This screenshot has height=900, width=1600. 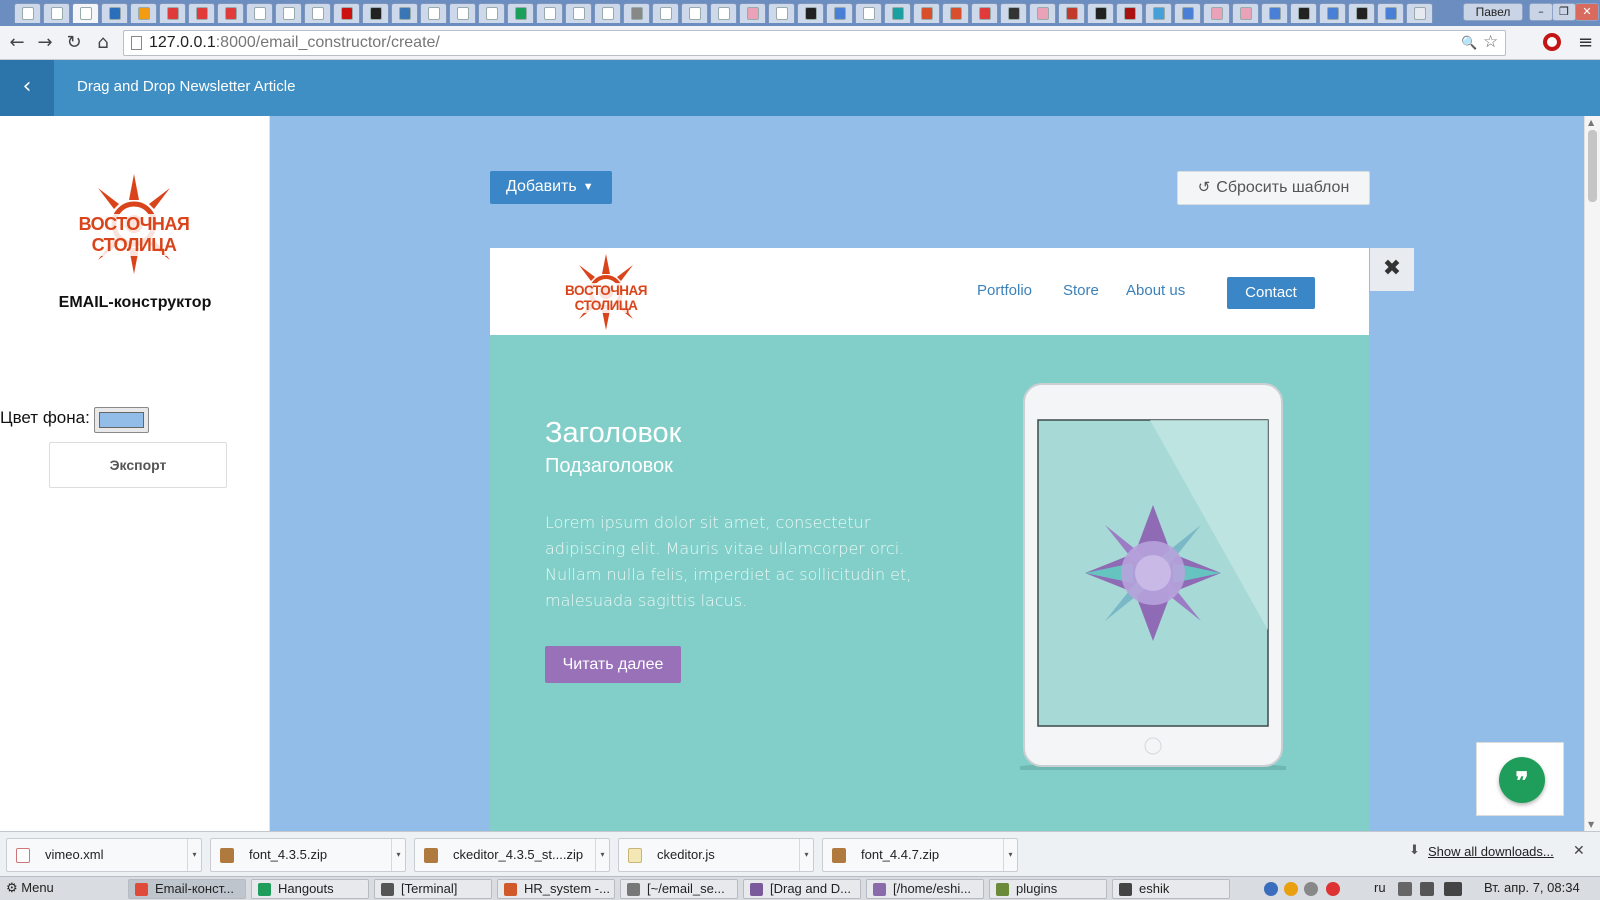 What do you see at coordinates (1048, 889) in the screenshot?
I see `taskbar-app: plugins` at bounding box center [1048, 889].